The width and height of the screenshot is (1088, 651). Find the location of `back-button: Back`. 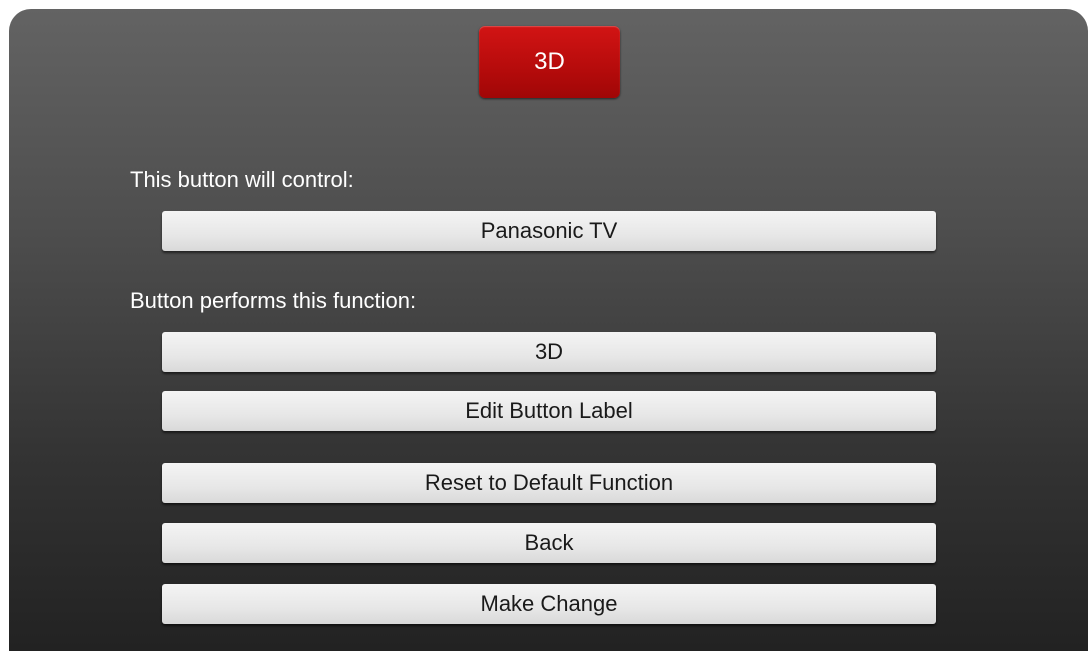

back-button: Back is located at coordinates (549, 543).